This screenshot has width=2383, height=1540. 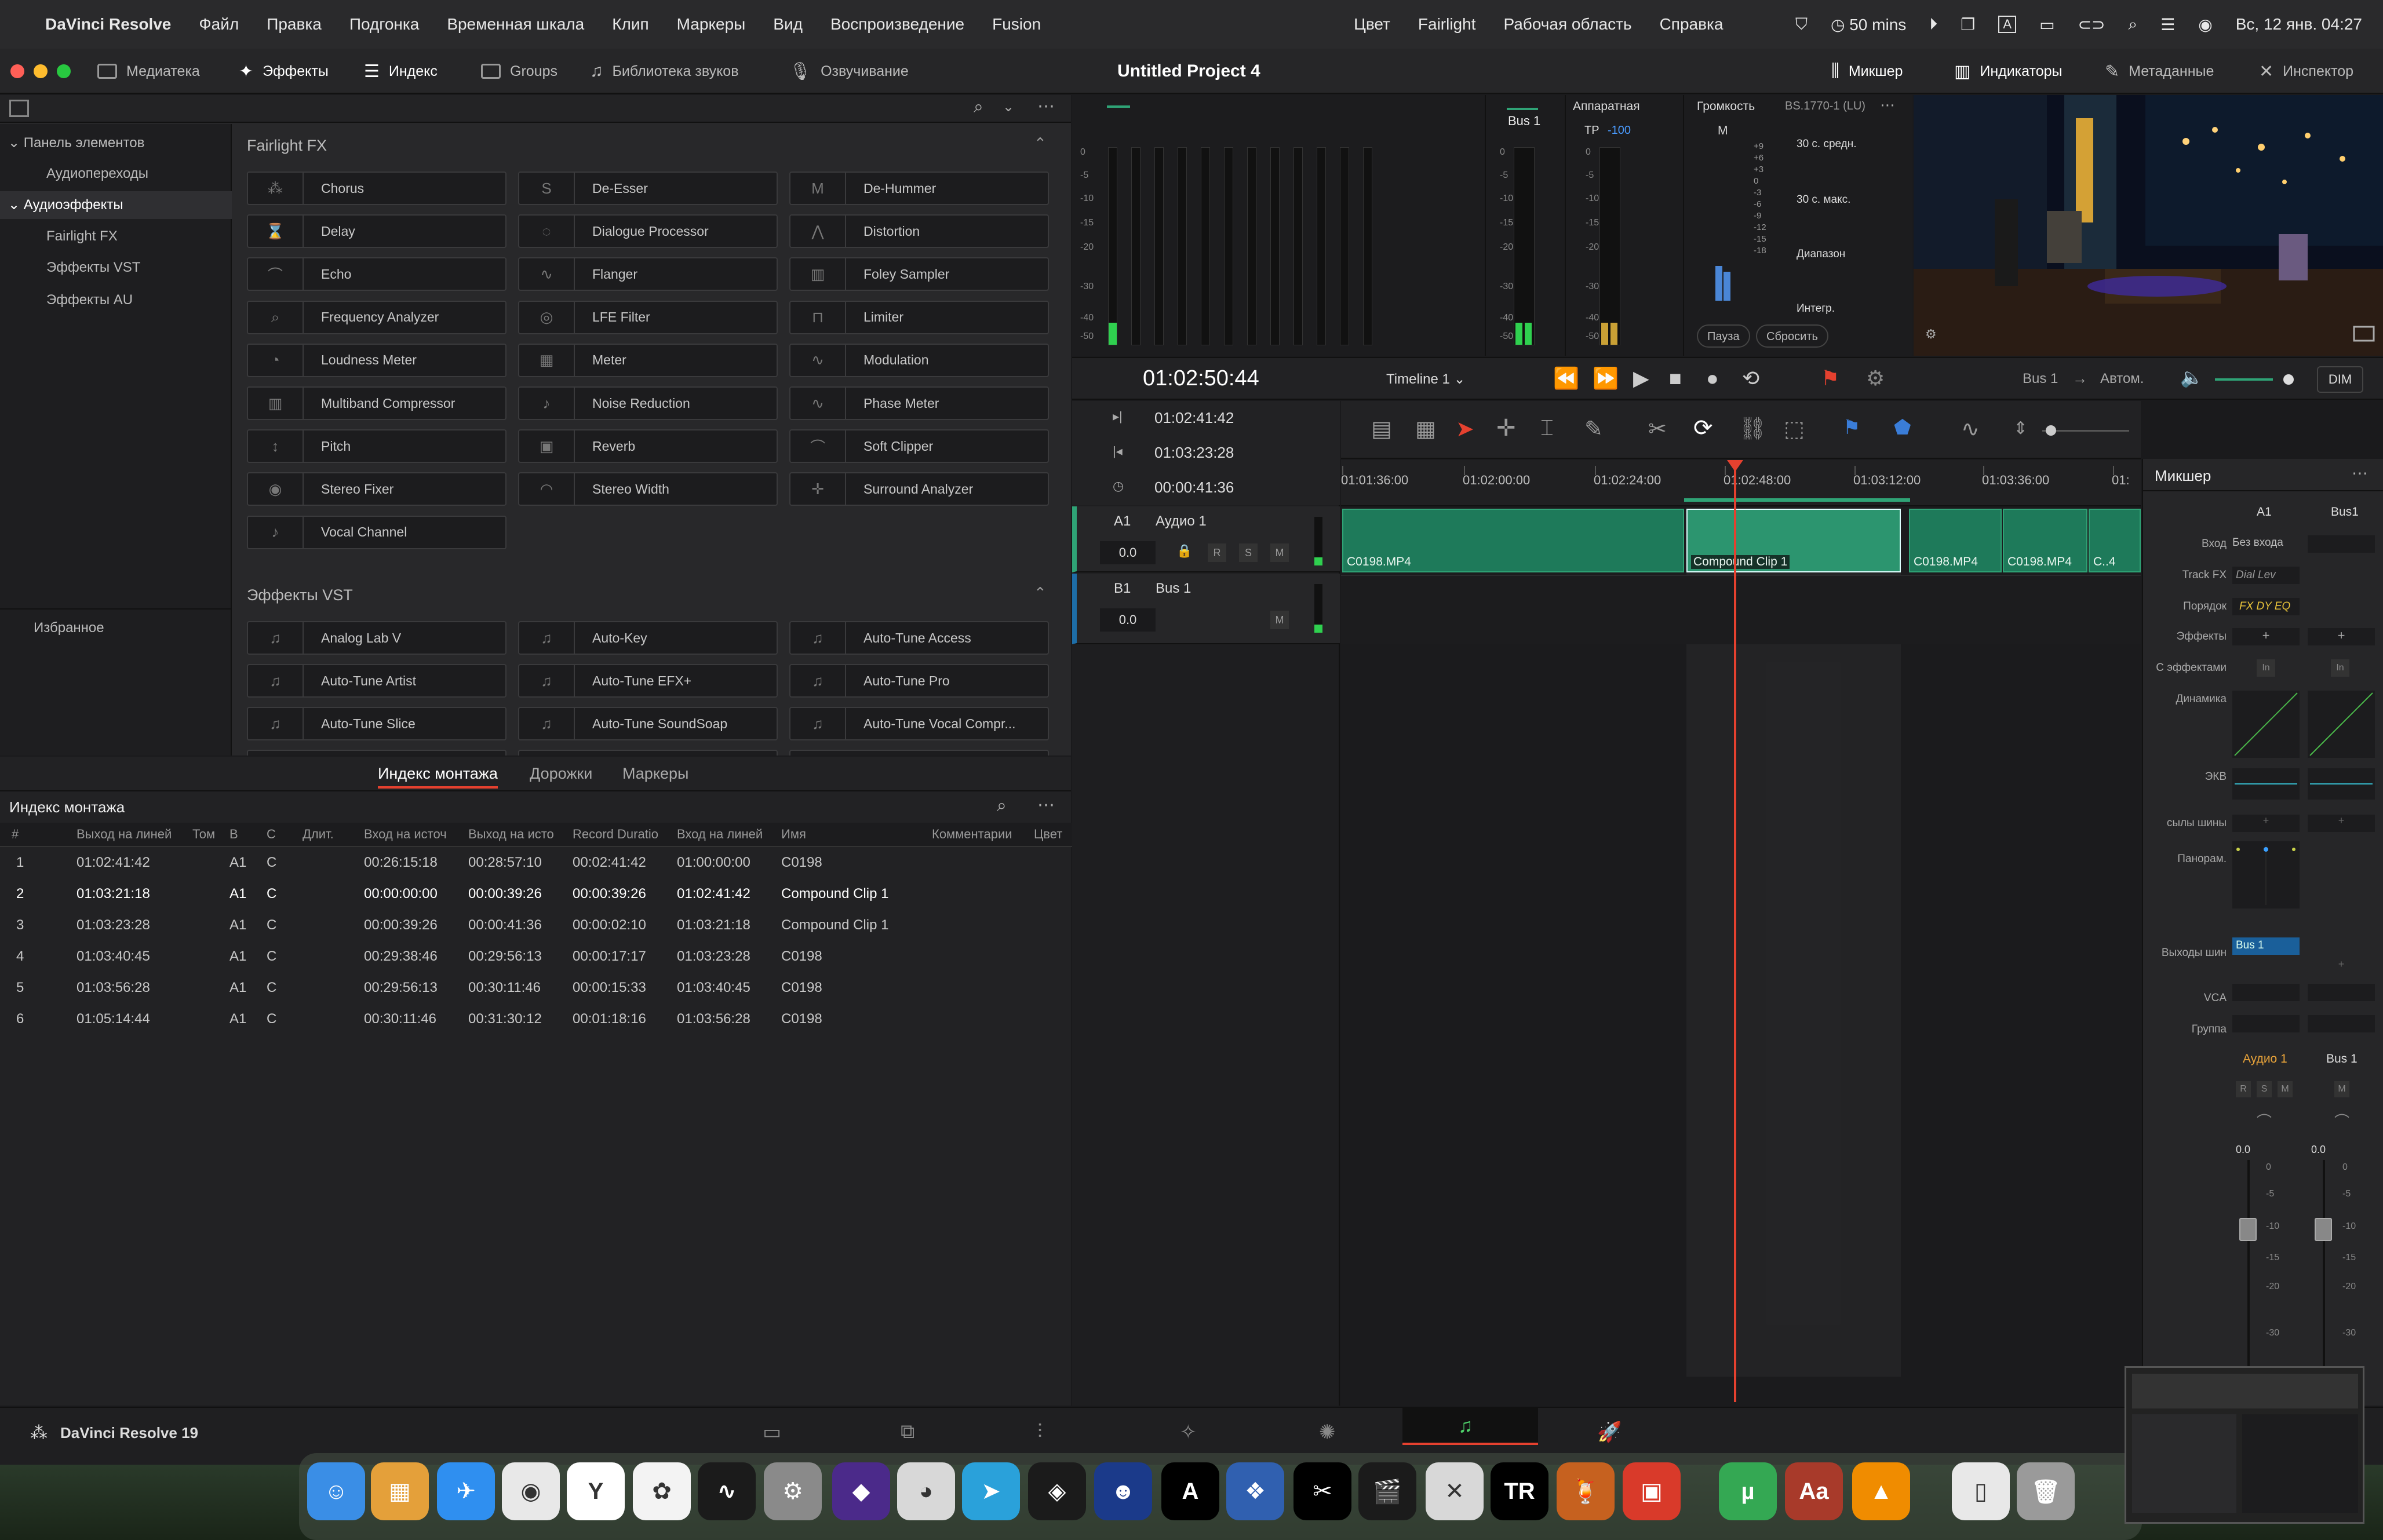 What do you see at coordinates (1735, 933) in the screenshot?
I see `playhead` at bounding box center [1735, 933].